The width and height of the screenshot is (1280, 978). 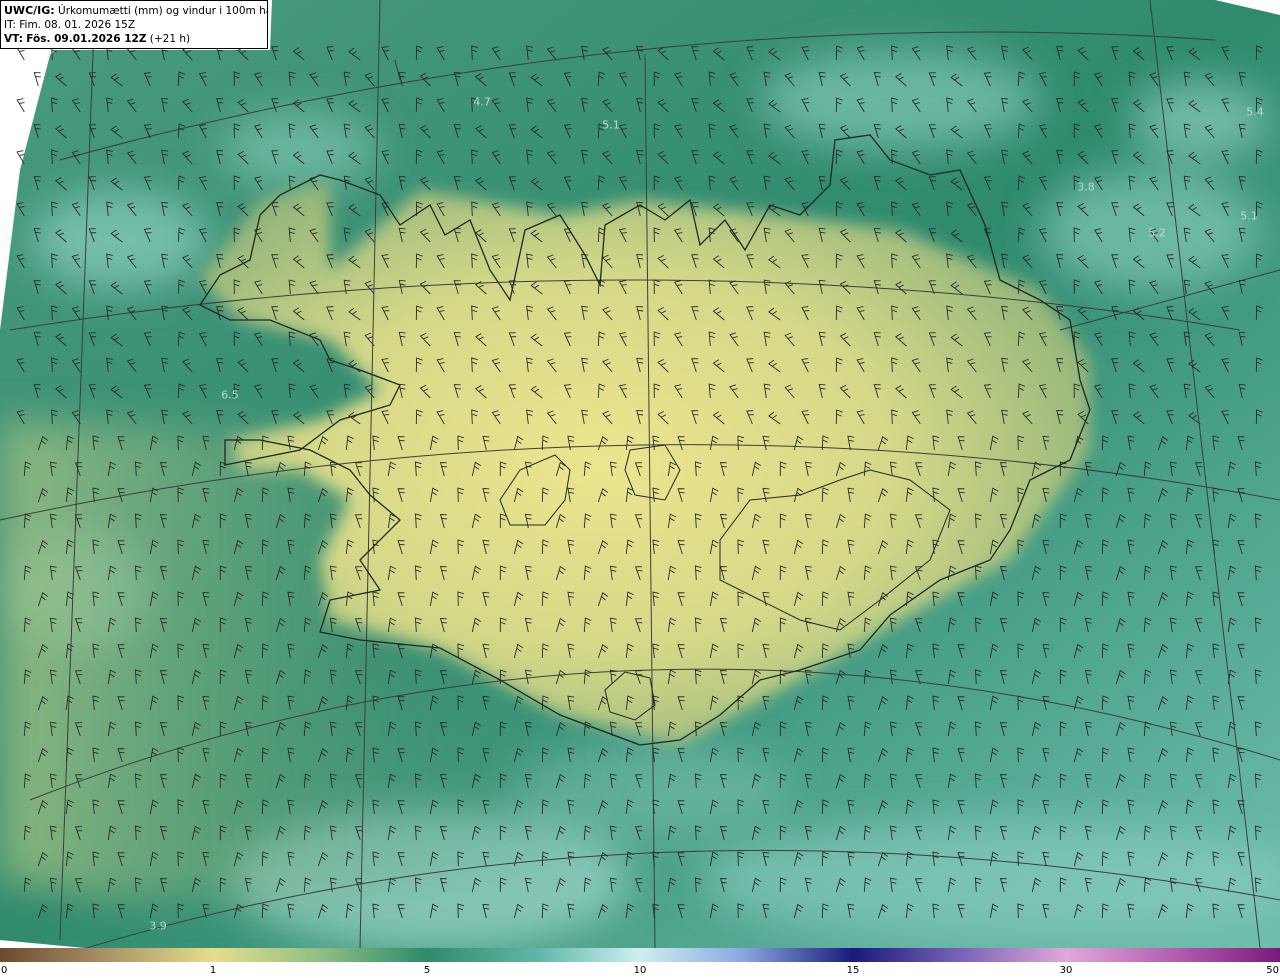 What do you see at coordinates (213, 970) in the screenshot?
I see `colorbar-tick-label: 1` at bounding box center [213, 970].